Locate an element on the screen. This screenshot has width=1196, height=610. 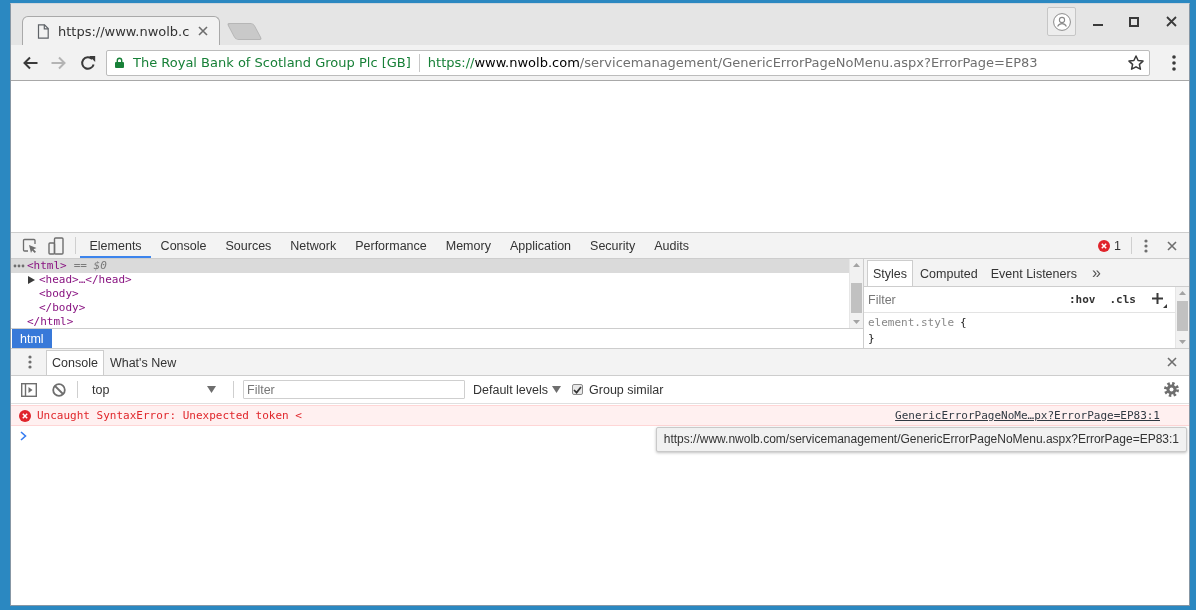
dom-node: <head>…</head> is located at coordinates (430, 280).